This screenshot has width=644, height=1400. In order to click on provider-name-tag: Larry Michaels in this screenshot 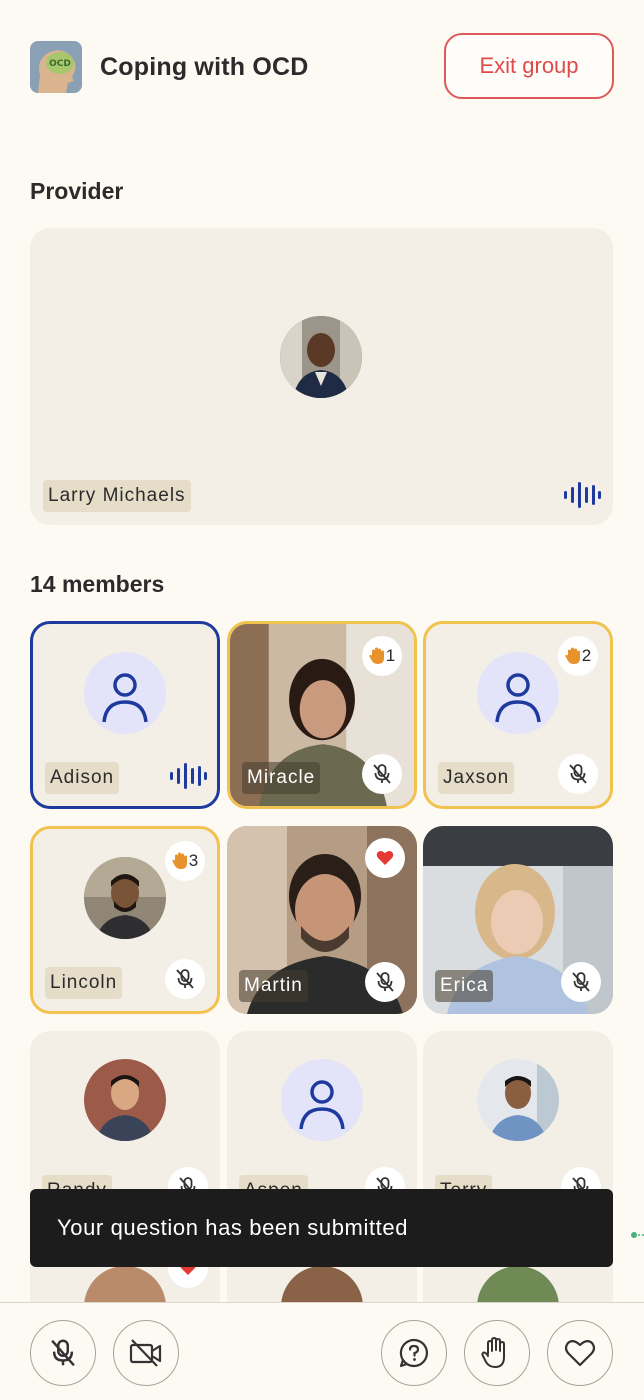, I will do `click(117, 496)`.